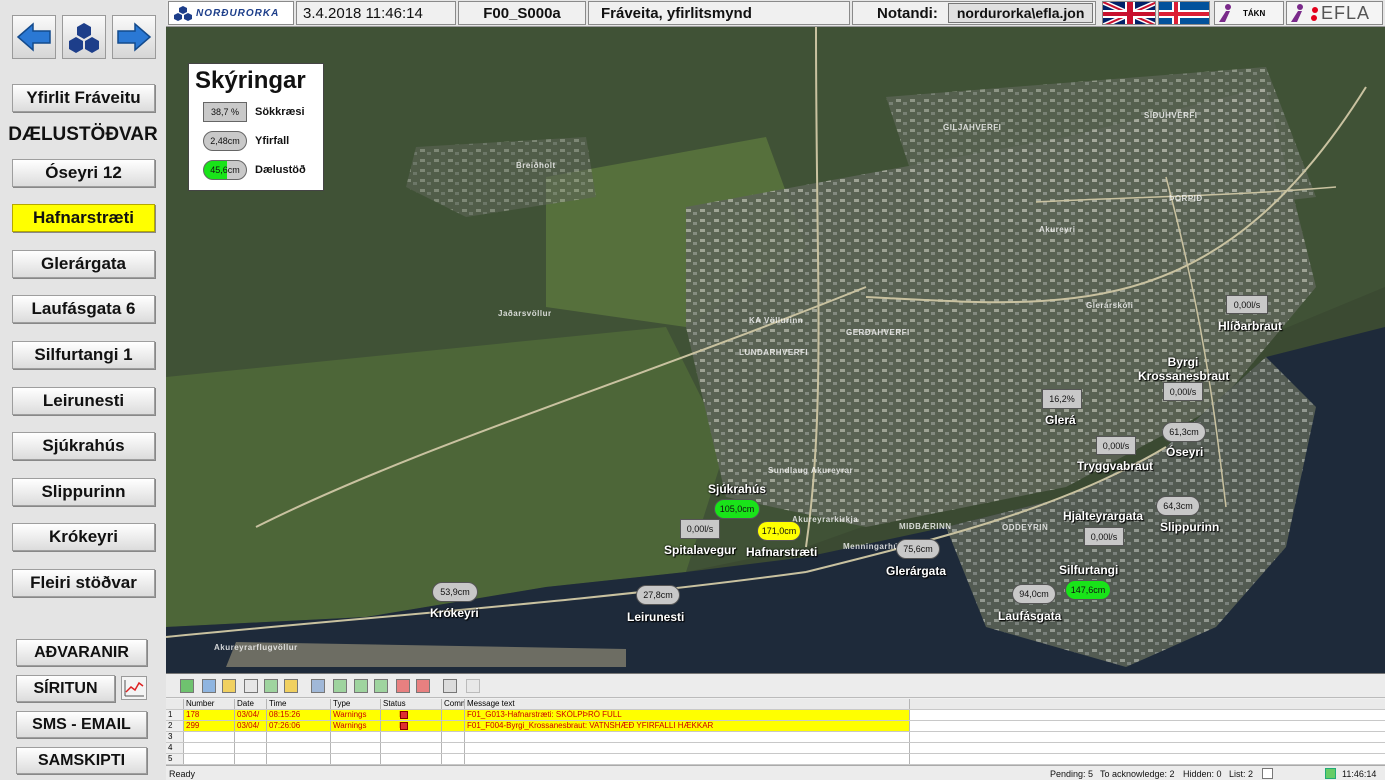 The width and height of the screenshot is (1385, 780). I want to click on info-icon, so click(1225, 13).